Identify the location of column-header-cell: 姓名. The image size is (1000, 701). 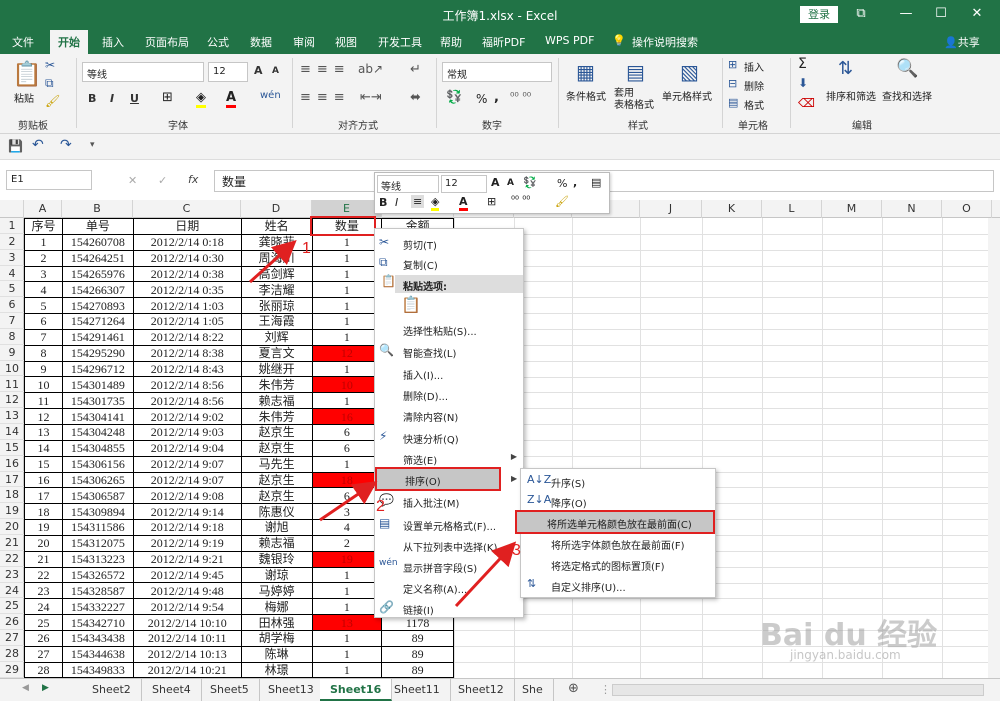
(276, 226).